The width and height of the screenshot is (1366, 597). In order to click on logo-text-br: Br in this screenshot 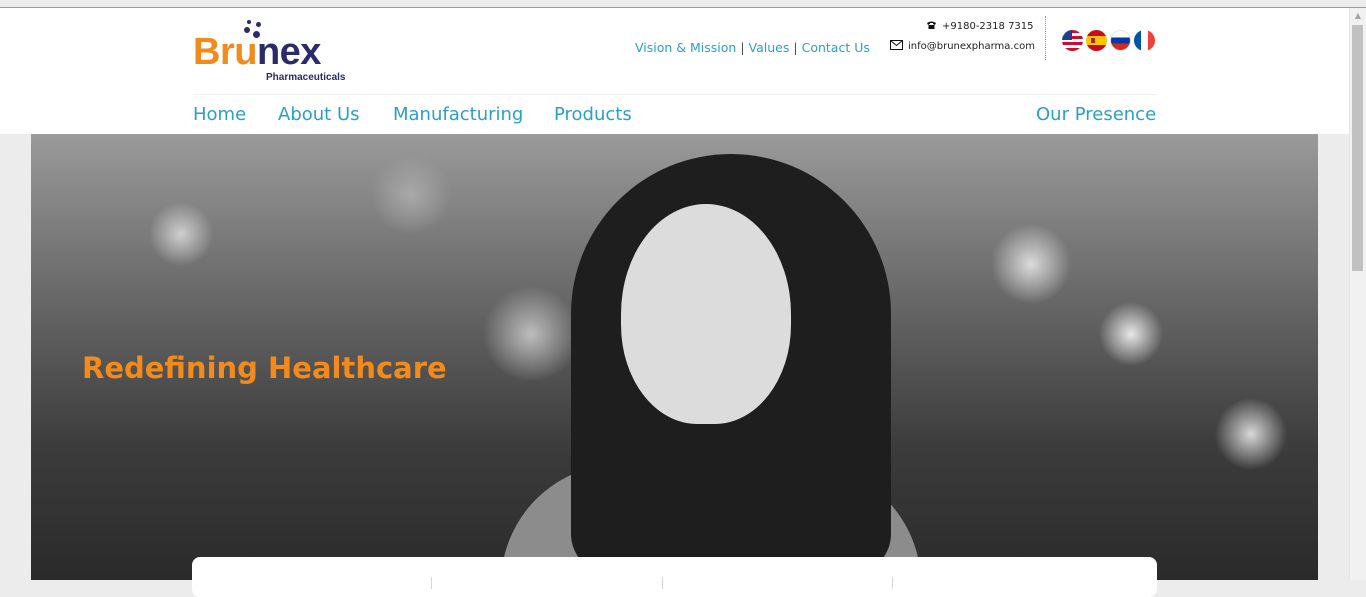, I will do `click(214, 52)`.